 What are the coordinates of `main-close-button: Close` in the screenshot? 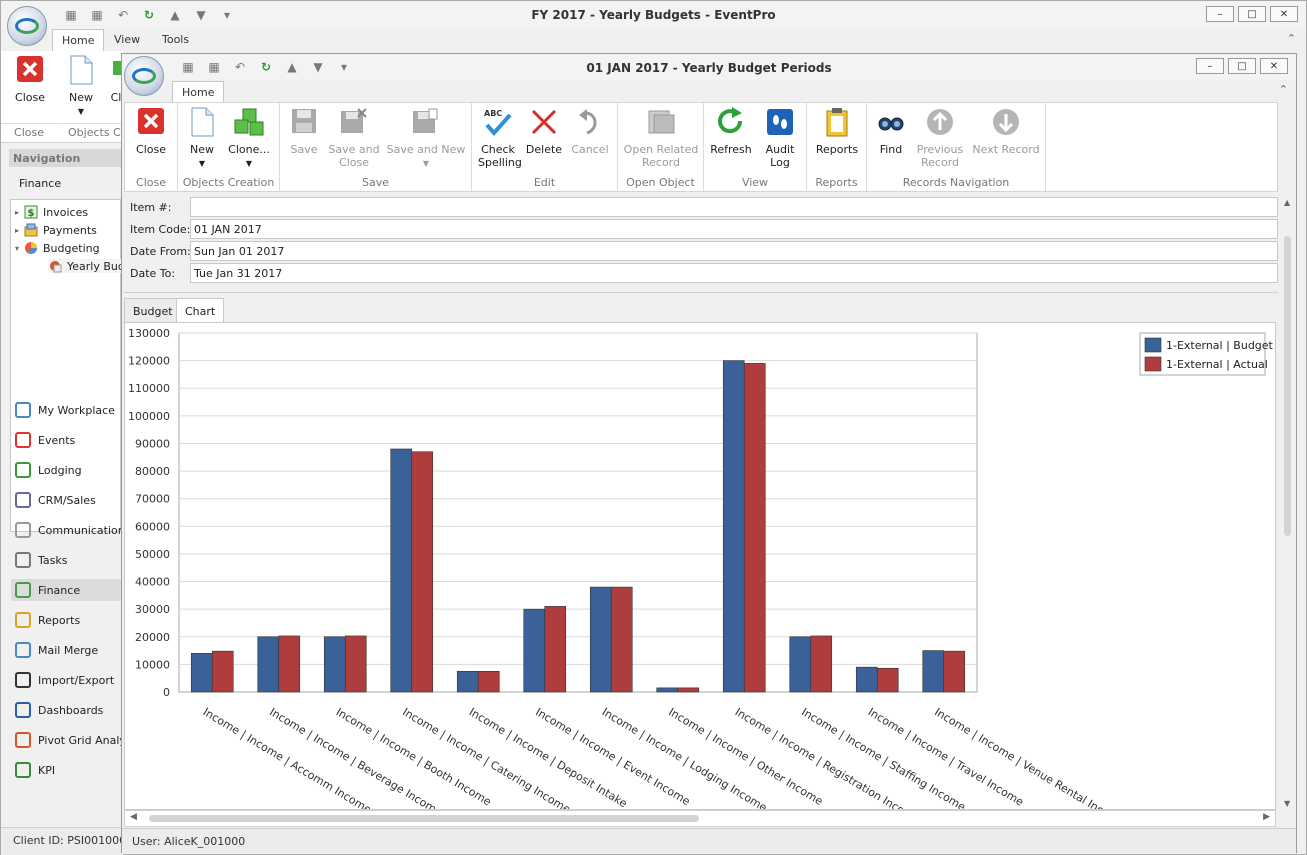 It's located at (30, 79).